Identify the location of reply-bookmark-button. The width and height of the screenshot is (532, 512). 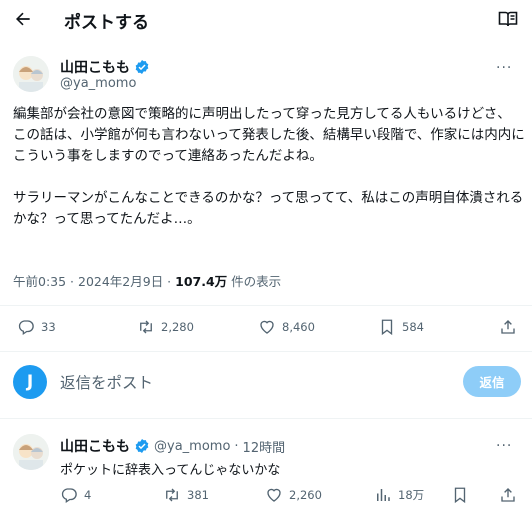
(460, 495).